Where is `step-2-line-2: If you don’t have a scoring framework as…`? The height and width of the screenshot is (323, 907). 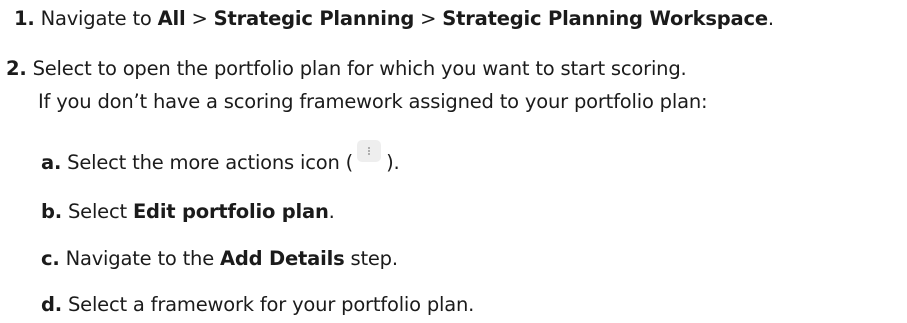
step-2-line-2: If you don’t have a scoring framework as… is located at coordinates (373, 102).